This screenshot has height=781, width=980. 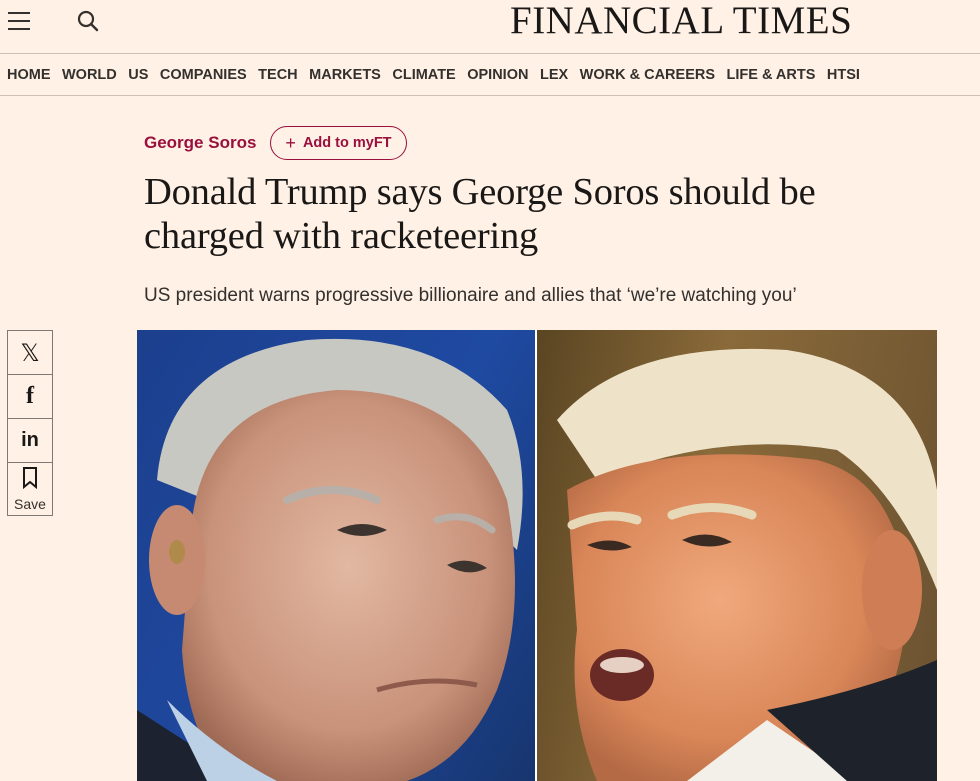 I want to click on share-linkedin-button: in, so click(x=30, y=440).